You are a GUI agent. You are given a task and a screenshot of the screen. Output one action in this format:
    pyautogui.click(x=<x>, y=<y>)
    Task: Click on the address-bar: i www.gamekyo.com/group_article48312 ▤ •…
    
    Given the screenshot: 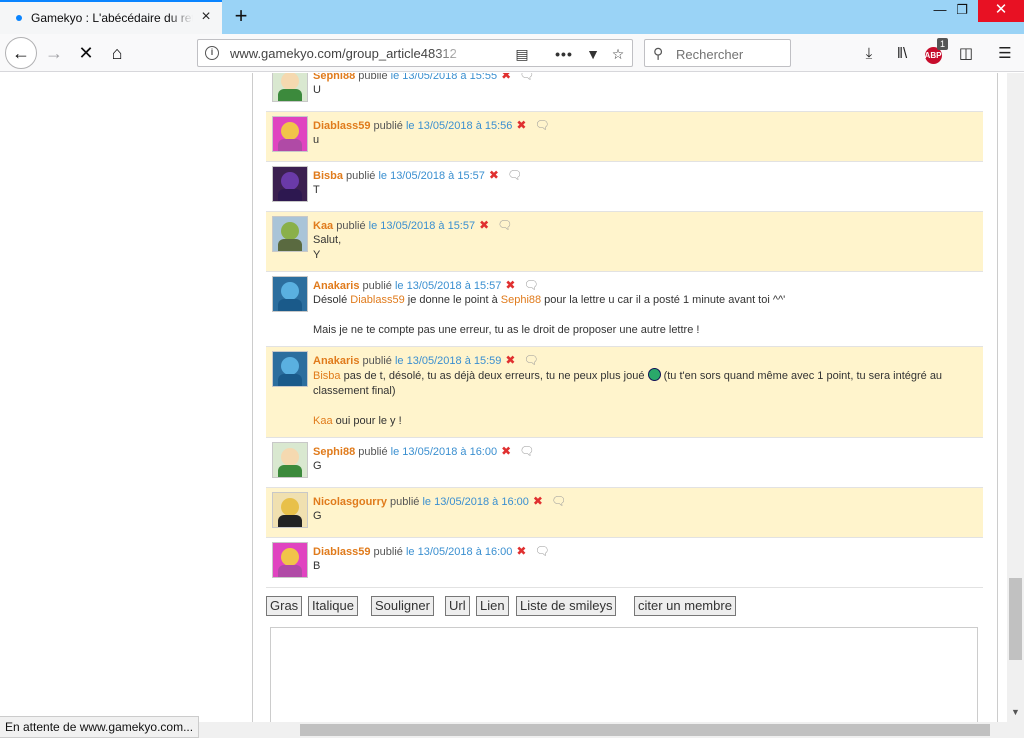 What is the action you would take?
    pyautogui.click(x=415, y=53)
    